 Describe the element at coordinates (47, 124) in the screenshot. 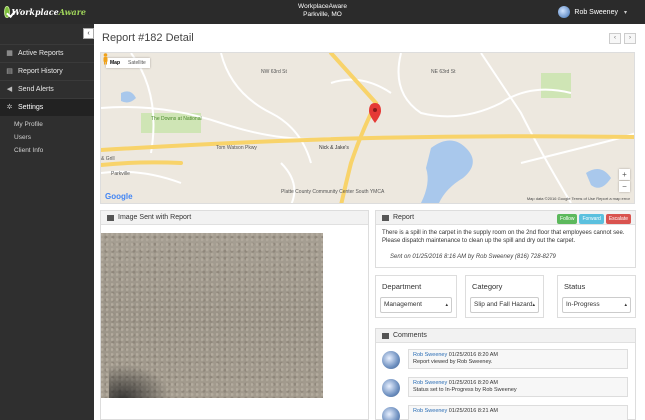

I see `subnav-item-my-profile: My Profile` at that location.